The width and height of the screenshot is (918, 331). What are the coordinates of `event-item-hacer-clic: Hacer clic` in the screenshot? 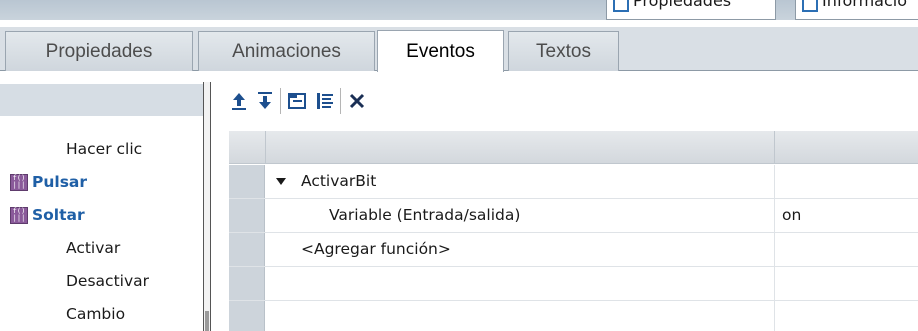 It's located at (100, 149).